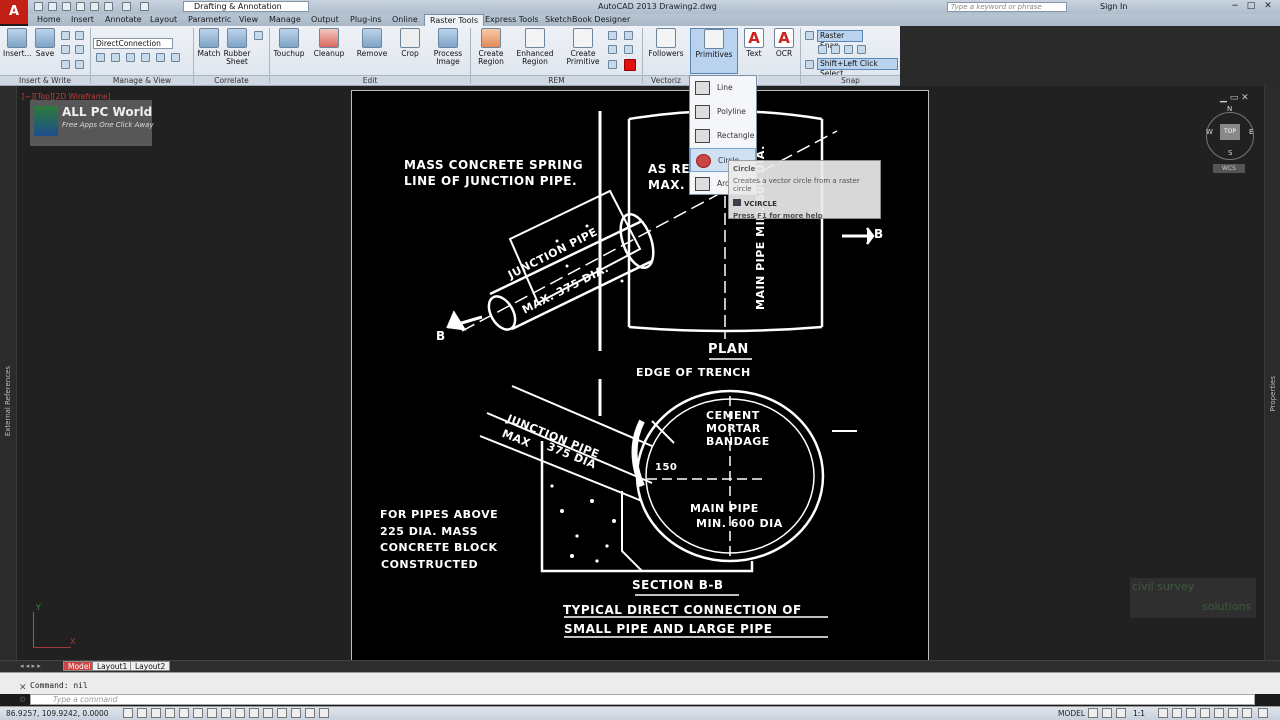 This screenshot has height=720, width=1280. Describe the element at coordinates (1251, 6) in the screenshot. I see `maximize-button: □` at that location.